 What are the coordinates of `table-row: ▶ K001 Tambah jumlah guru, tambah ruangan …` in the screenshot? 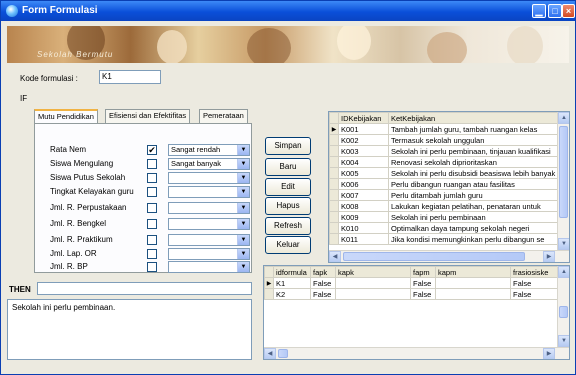 It's located at (444, 129).